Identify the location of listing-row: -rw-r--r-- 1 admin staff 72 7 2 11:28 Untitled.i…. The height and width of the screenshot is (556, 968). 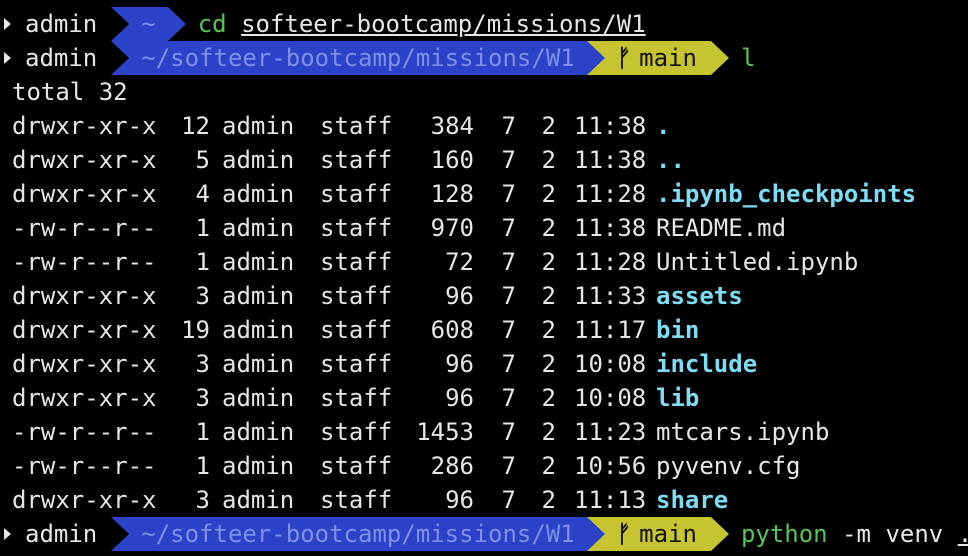
(484, 262).